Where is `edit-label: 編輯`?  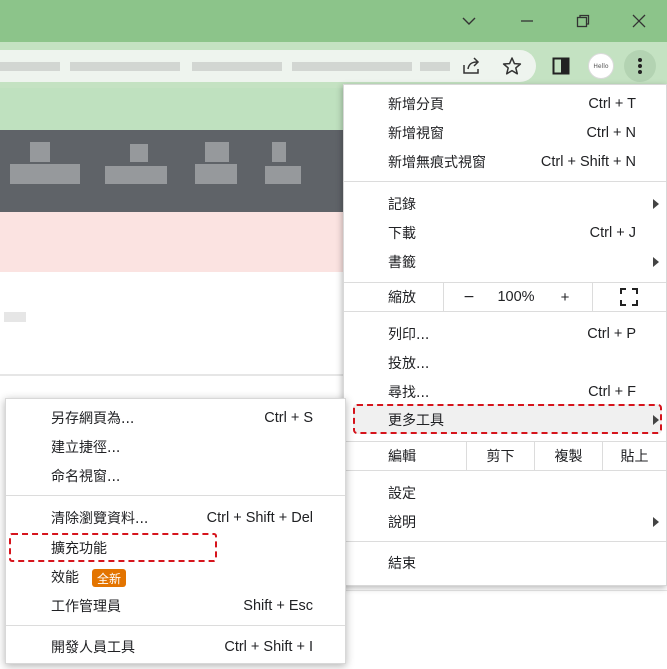 edit-label: 編輯 is located at coordinates (402, 457).